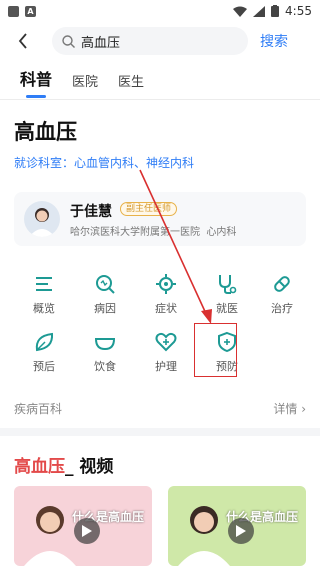 The width and height of the screenshot is (320, 566). What do you see at coordinates (160, 11) in the screenshot?
I see `status-bar: A 4:55` at bounding box center [160, 11].